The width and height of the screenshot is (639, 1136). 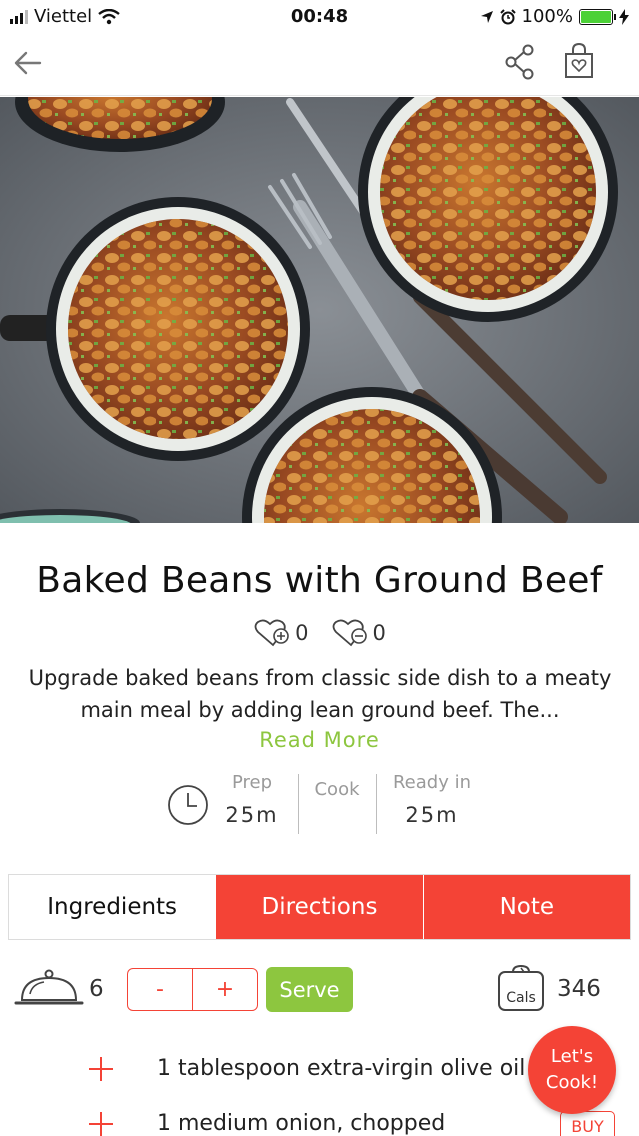 I want to click on serving-count: 6, so click(x=96, y=989).